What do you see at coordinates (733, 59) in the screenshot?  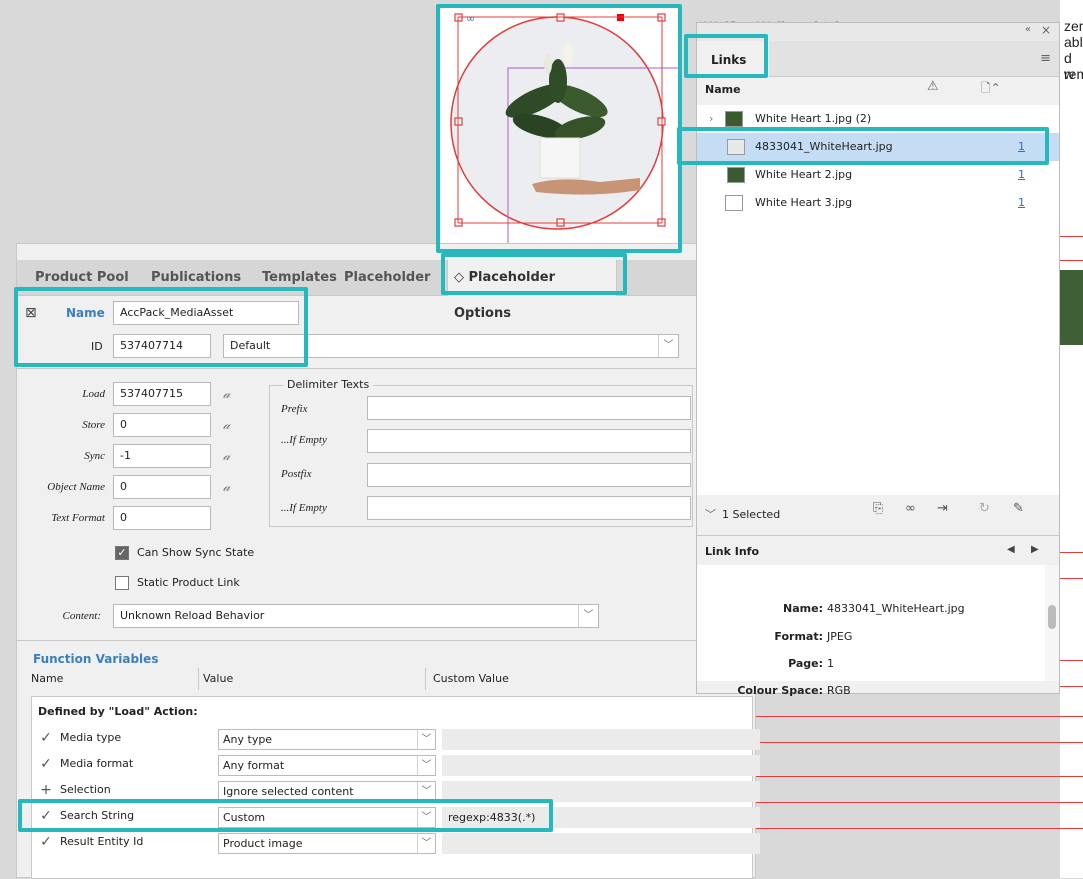 I see `tab-links: Links` at bounding box center [733, 59].